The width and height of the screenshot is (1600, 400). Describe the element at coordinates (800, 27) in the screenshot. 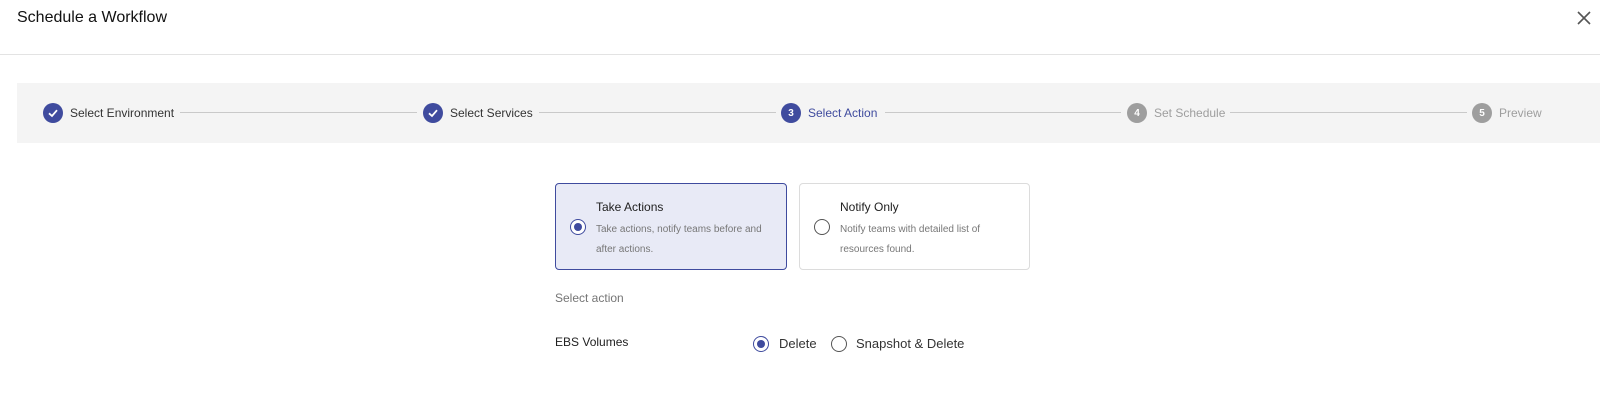

I see `dialog-header: Schedule a Workflow` at that location.